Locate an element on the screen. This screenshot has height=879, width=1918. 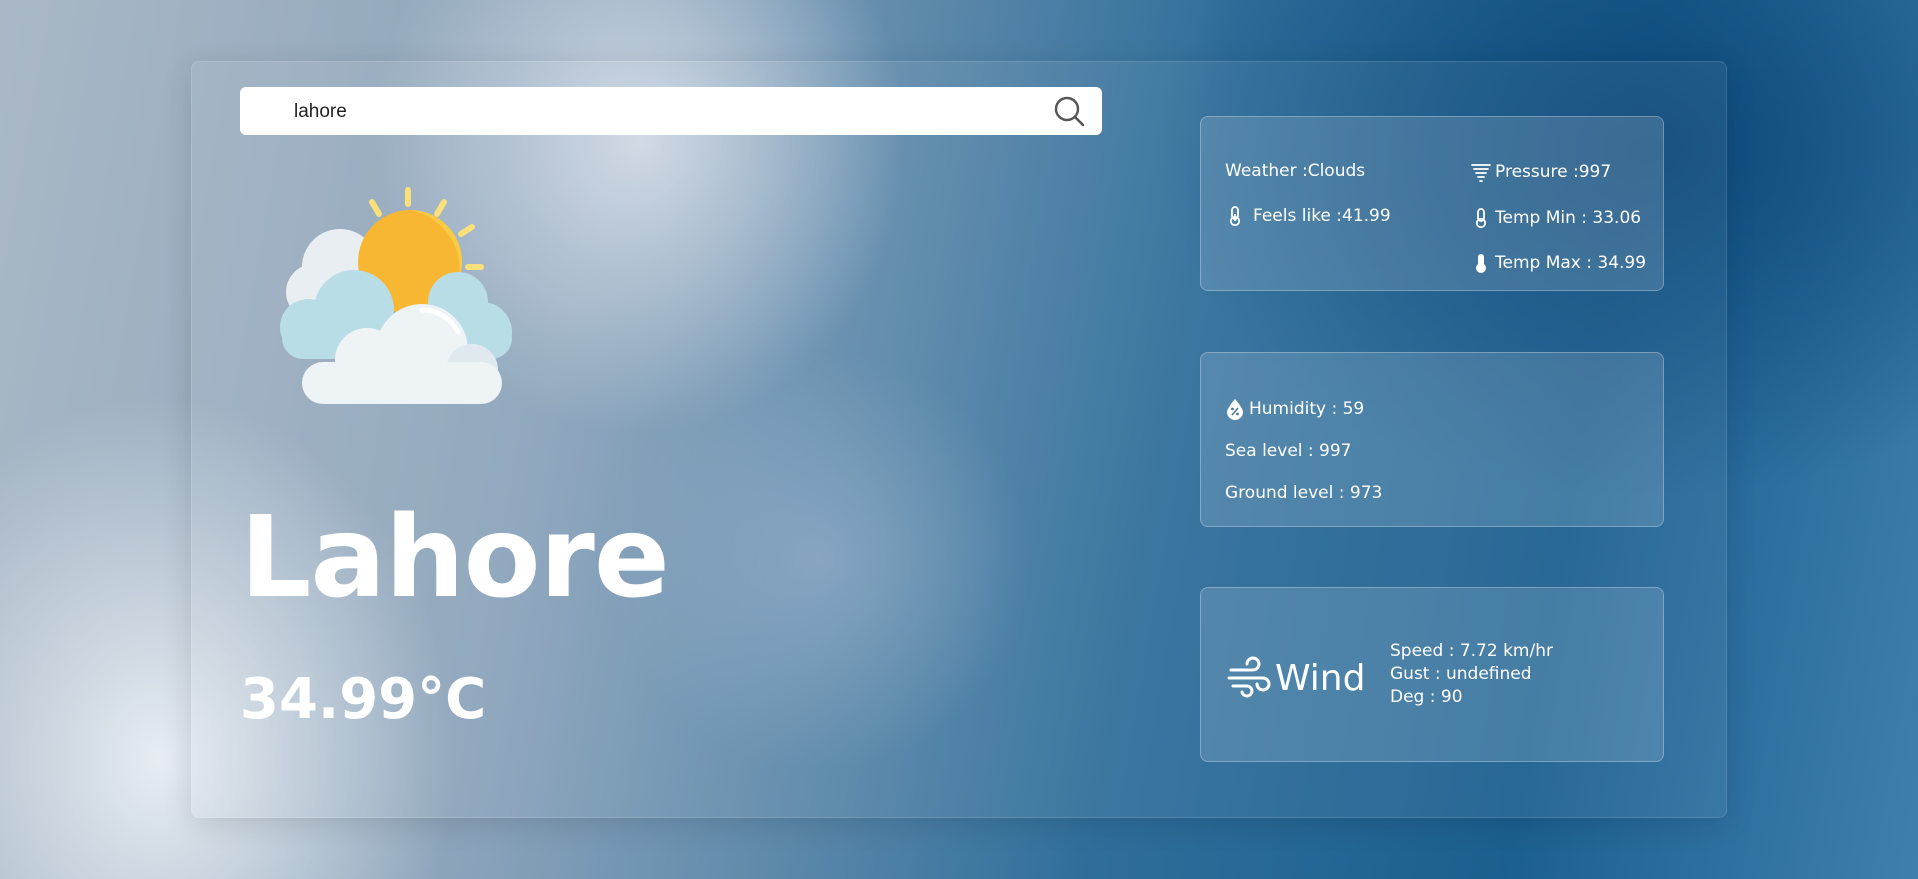
wind-icon is located at coordinates (1249, 677).